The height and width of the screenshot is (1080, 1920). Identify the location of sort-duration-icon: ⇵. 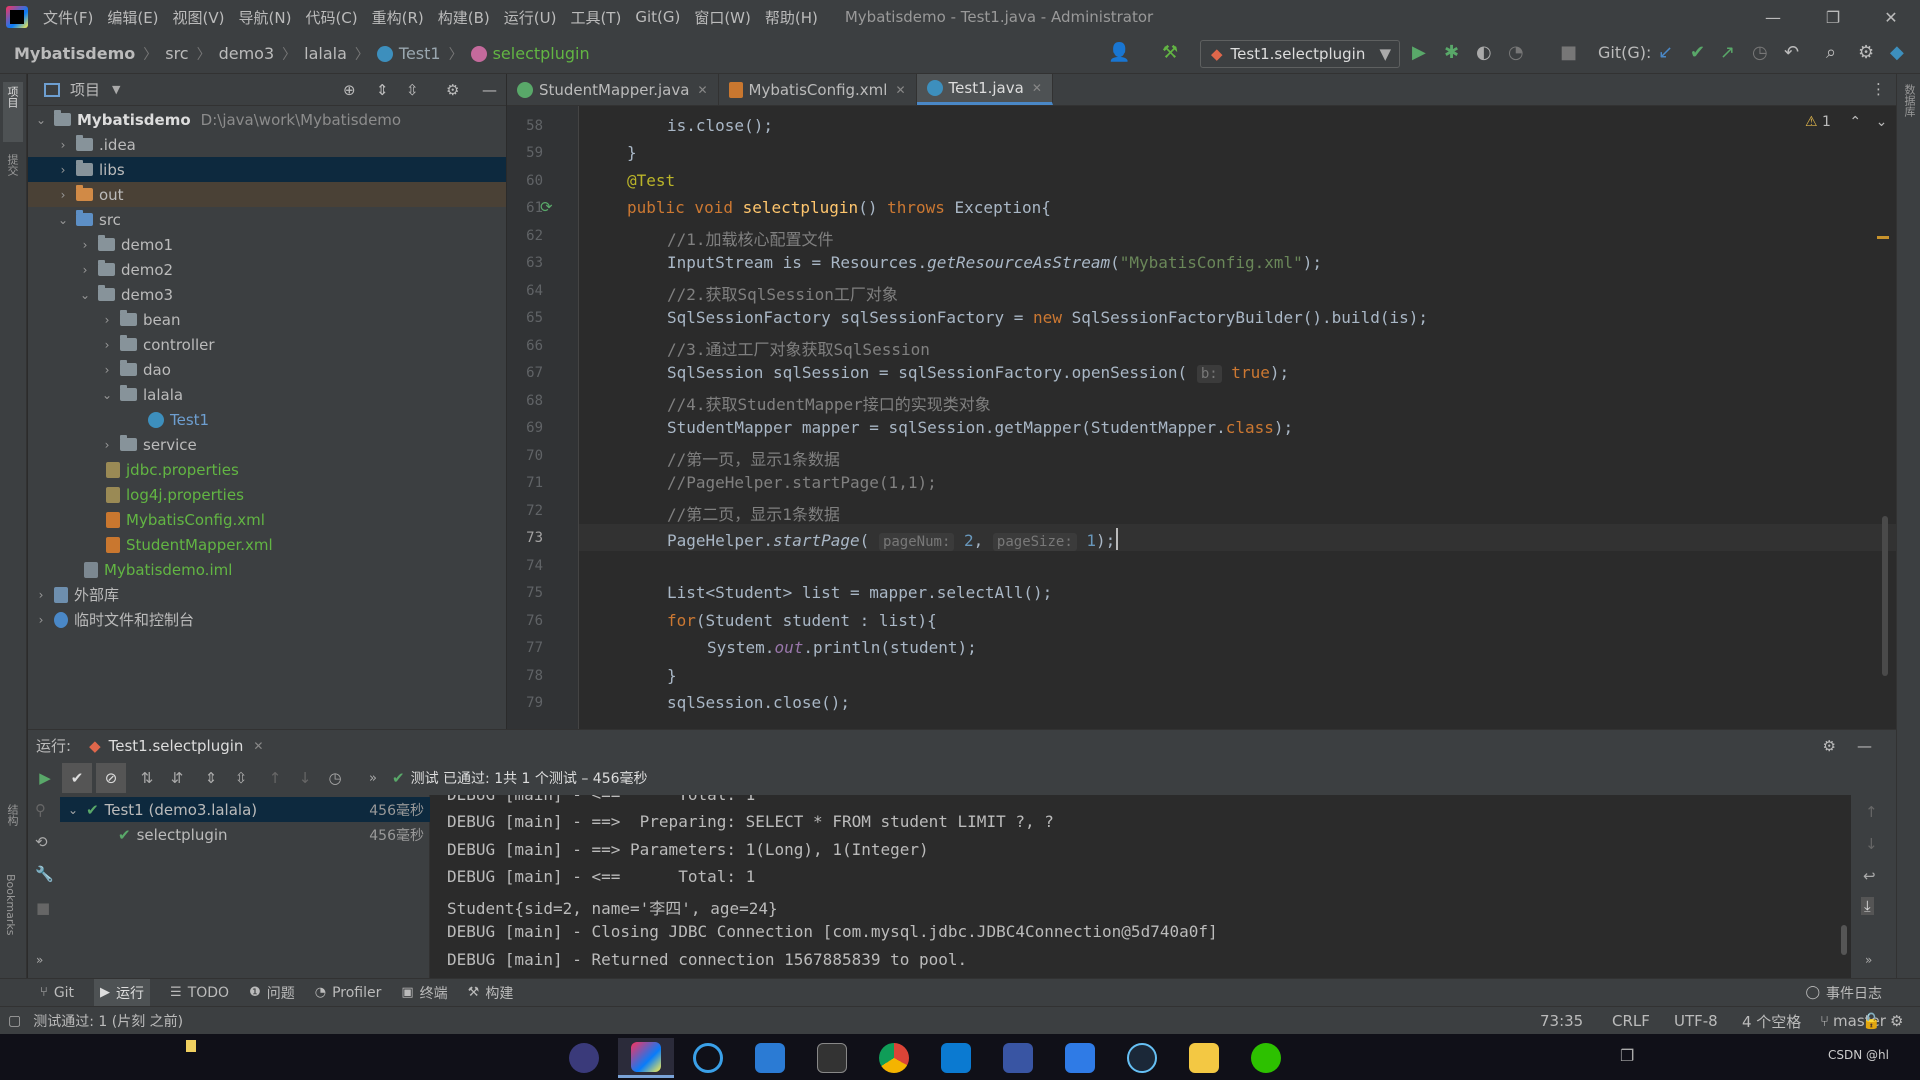
(177, 778).